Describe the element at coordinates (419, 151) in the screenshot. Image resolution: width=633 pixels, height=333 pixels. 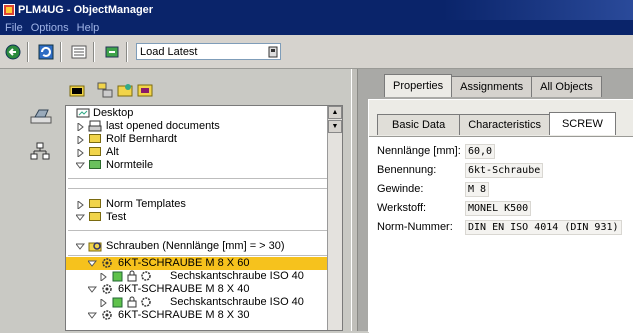
I see `field-label: Nennlänge [mm]:` at that location.